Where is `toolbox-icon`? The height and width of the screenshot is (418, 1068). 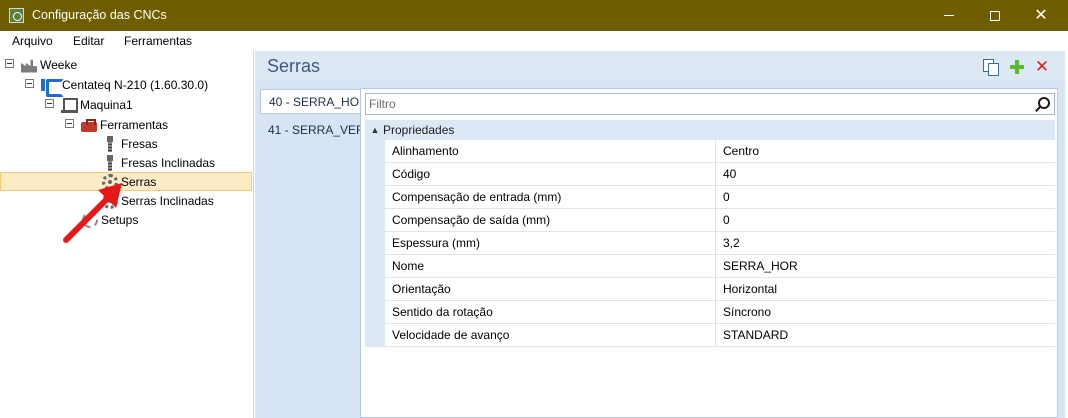 toolbox-icon is located at coordinates (89, 125).